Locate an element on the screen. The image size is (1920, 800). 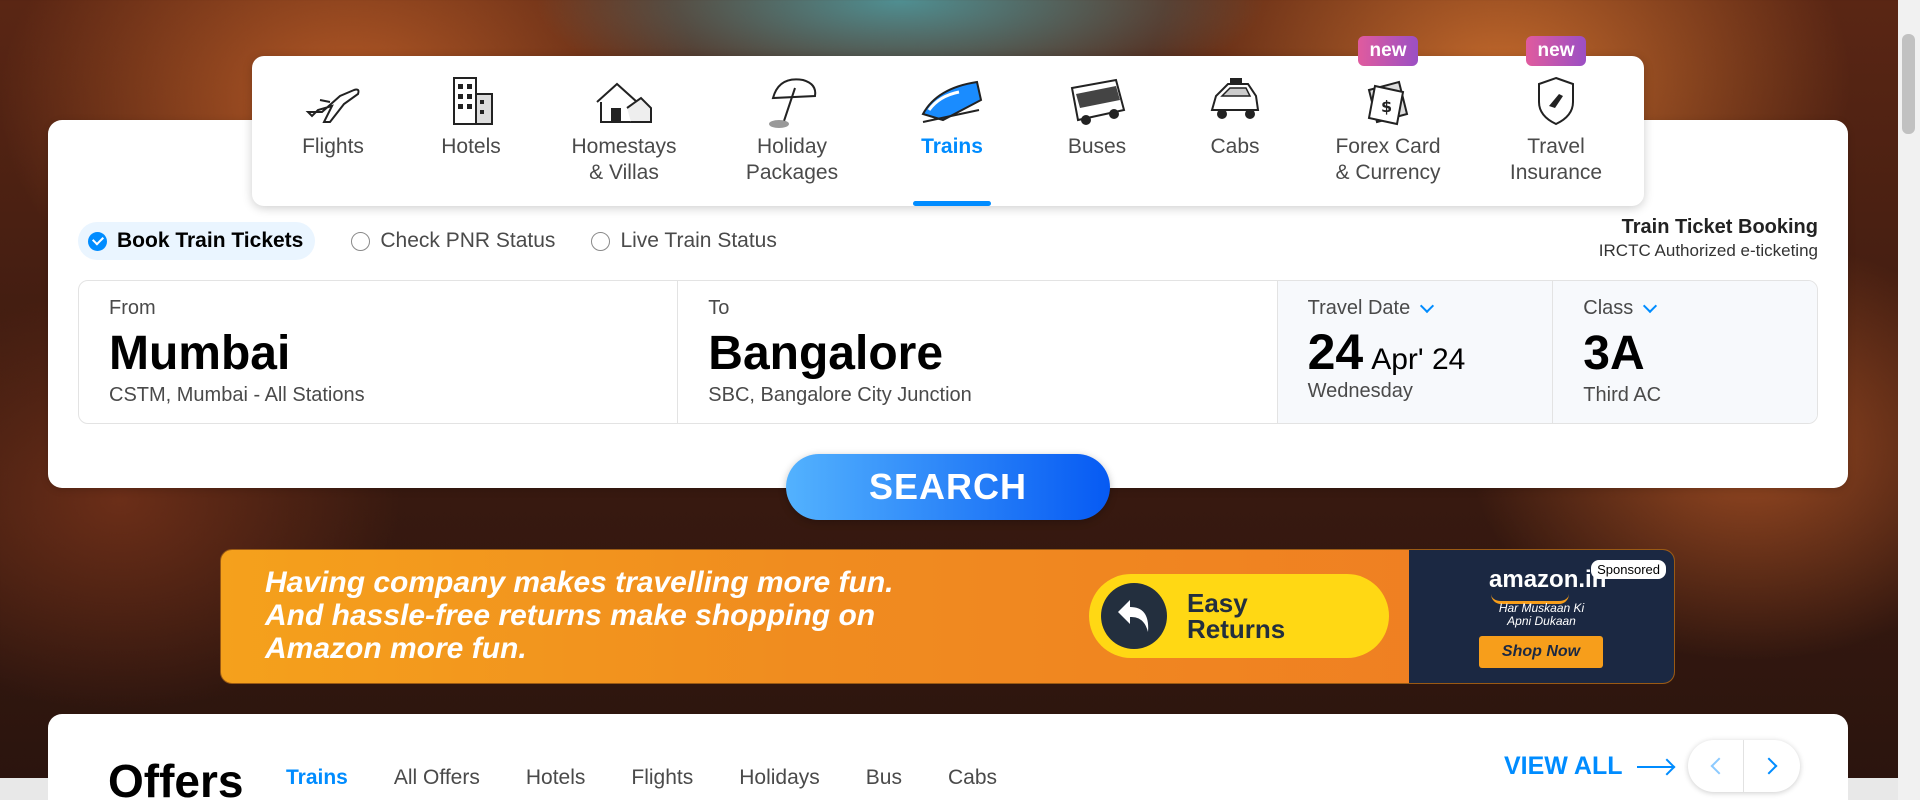
option-check-pnr-status: Check PNR Status is located at coordinates (453, 241).